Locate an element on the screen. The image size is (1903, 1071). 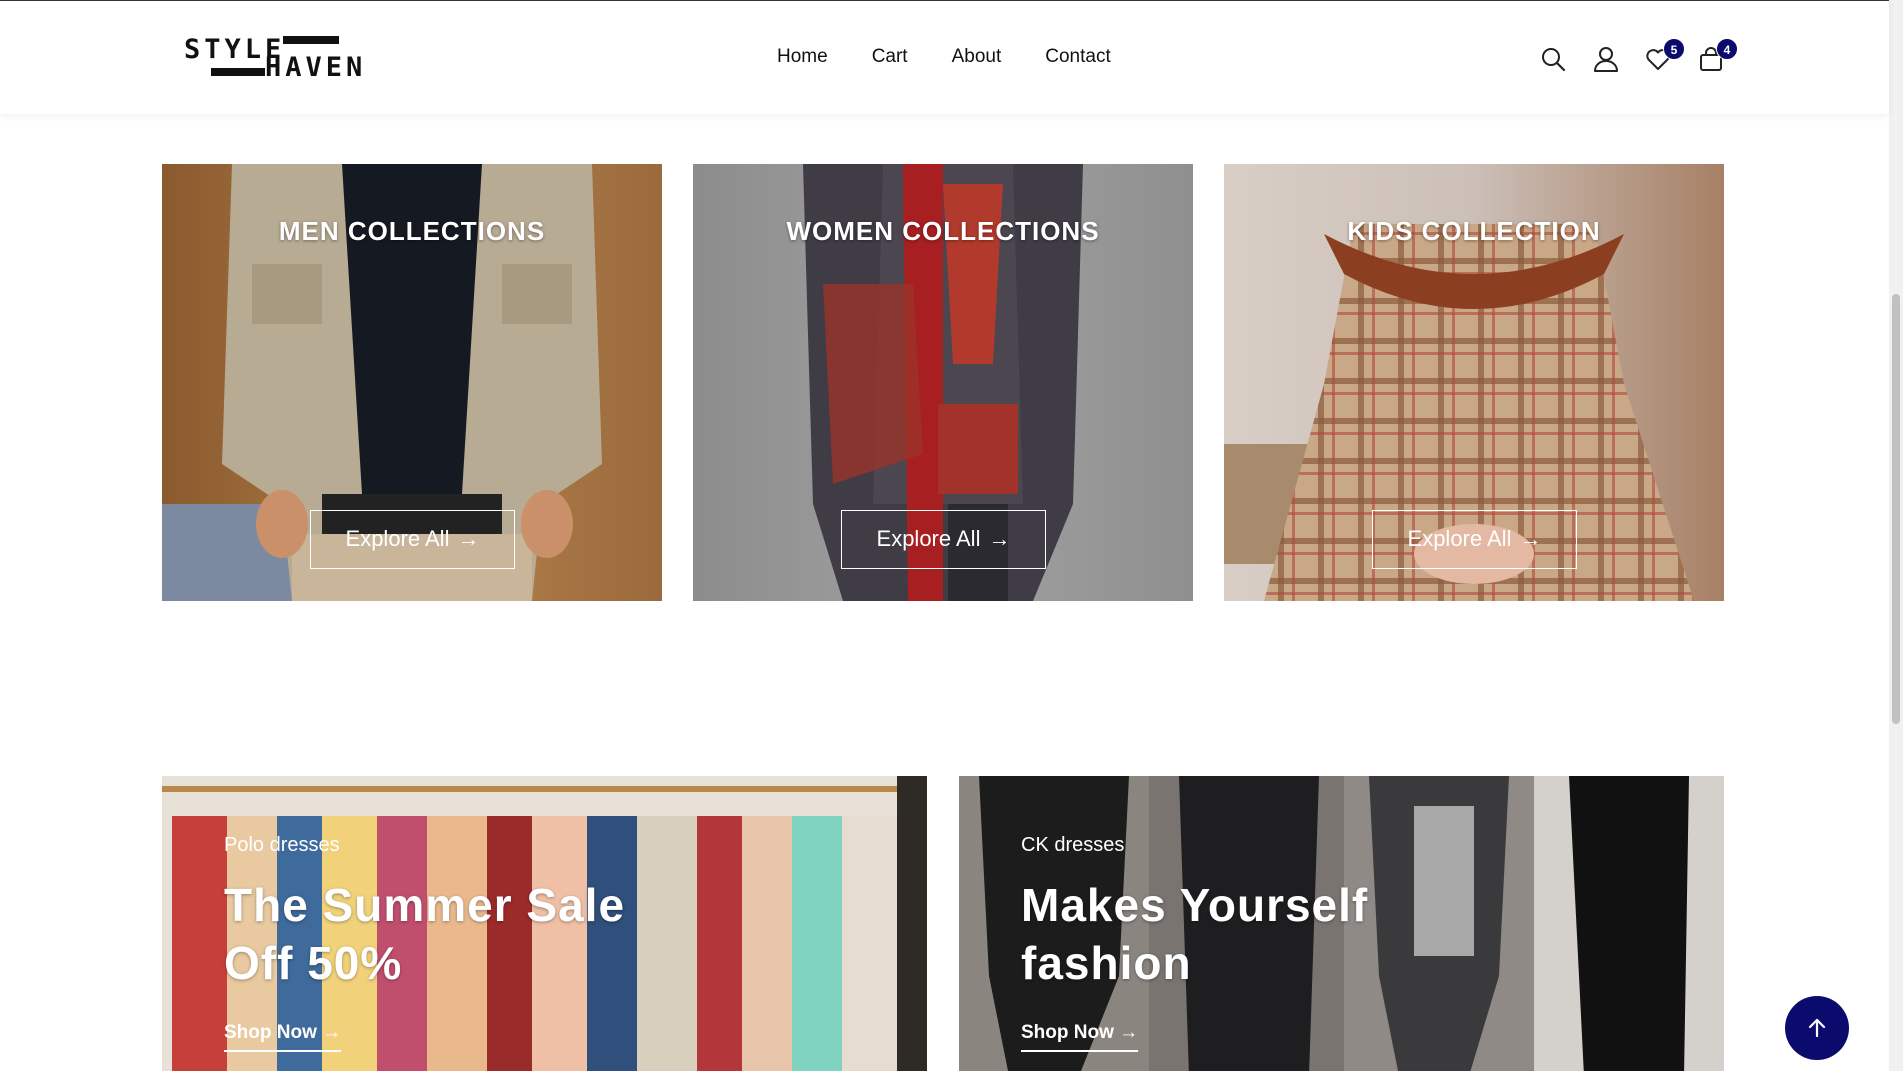
banner-subtitle: Polo dresses is located at coordinates (282, 845).